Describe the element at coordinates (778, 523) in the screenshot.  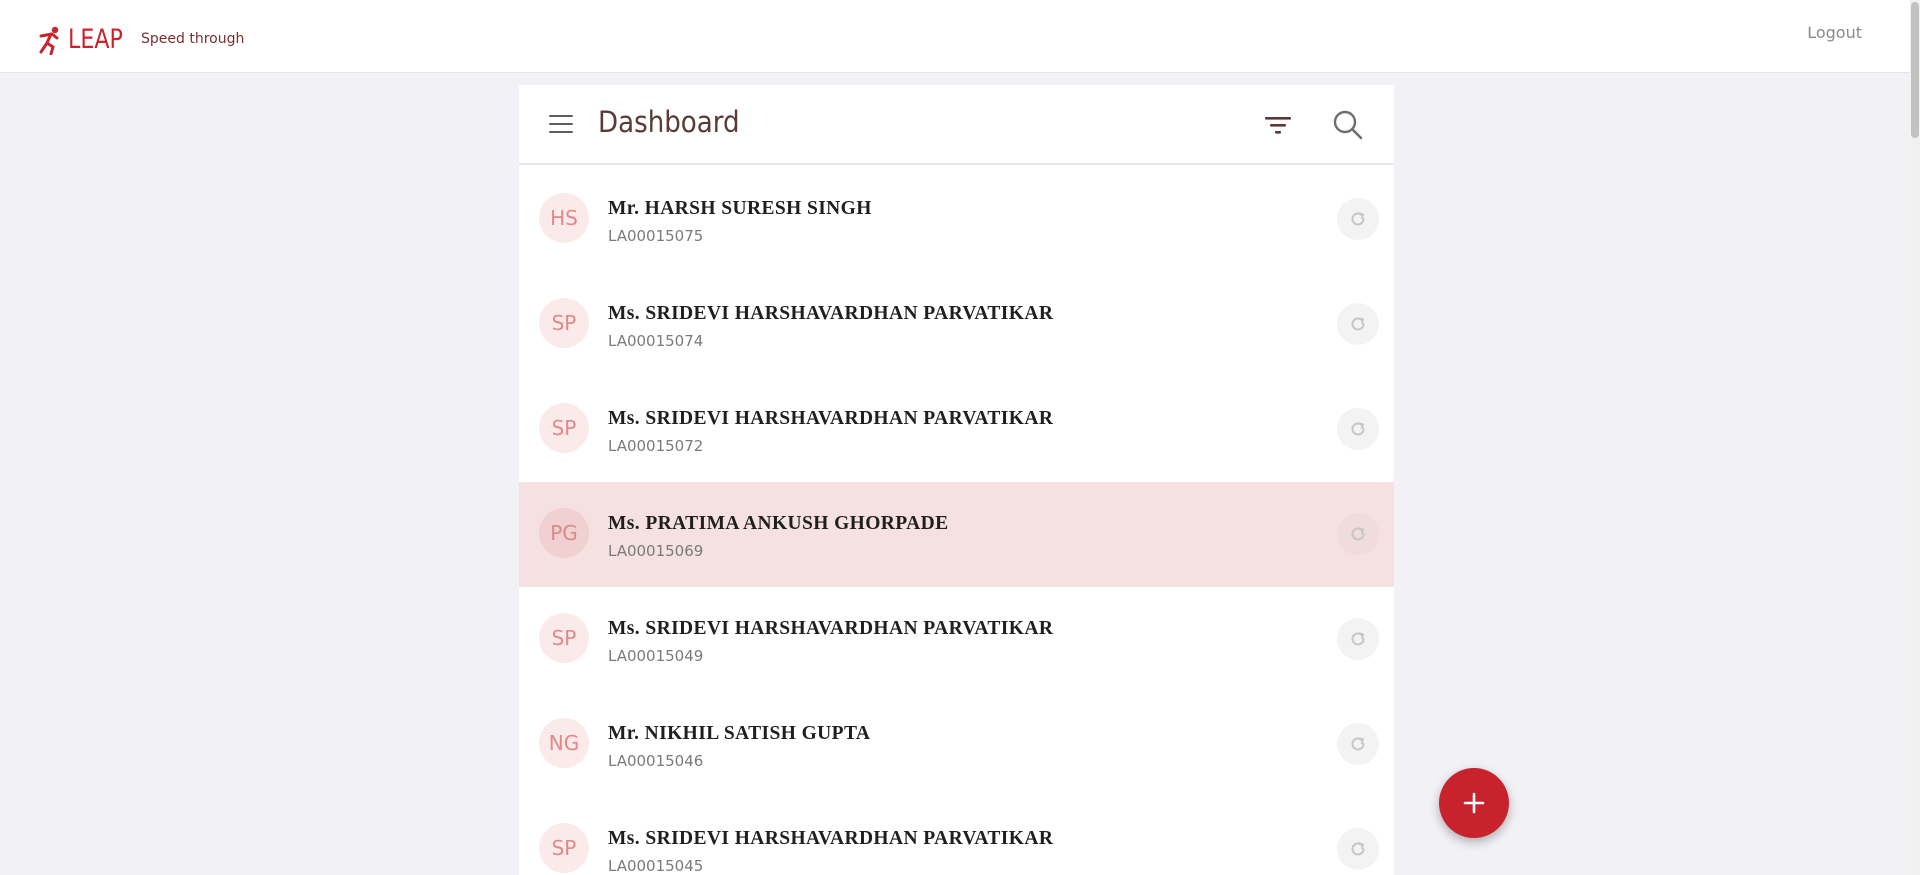
I see `applicant-name: Ms. PRATIMA ANKUSH GHORPADE` at that location.